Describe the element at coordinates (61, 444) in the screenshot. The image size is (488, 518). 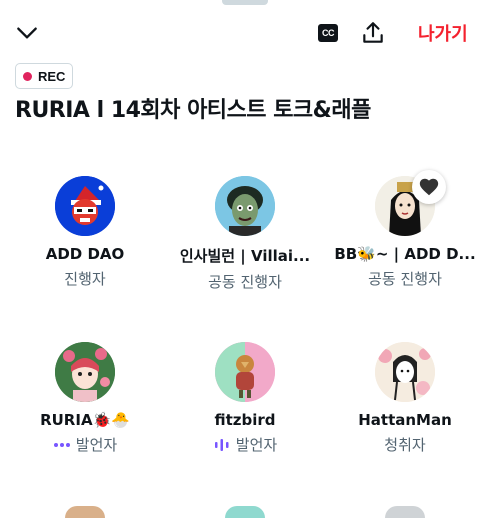
I see `speaking-dots-icon` at that location.